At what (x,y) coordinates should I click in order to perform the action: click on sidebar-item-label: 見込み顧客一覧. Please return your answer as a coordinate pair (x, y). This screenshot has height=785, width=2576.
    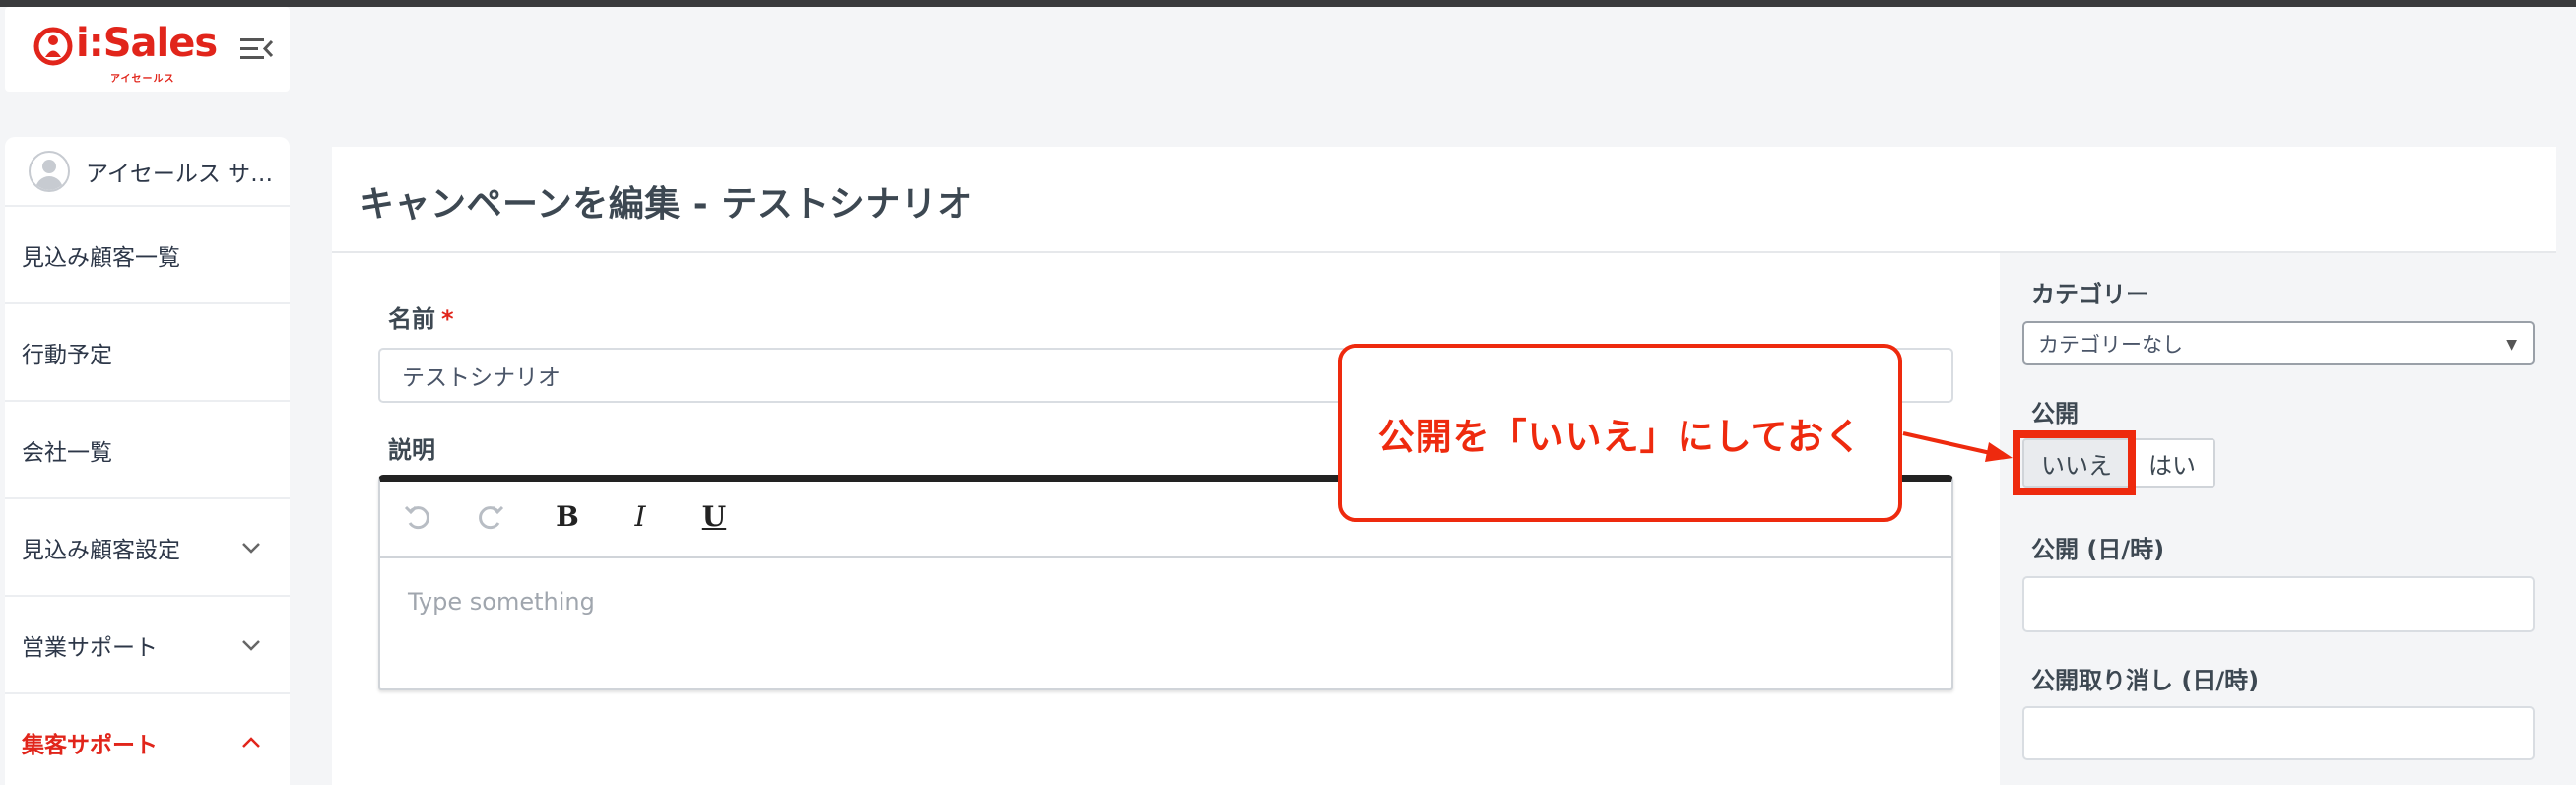
    Looking at the image, I should click on (101, 257).